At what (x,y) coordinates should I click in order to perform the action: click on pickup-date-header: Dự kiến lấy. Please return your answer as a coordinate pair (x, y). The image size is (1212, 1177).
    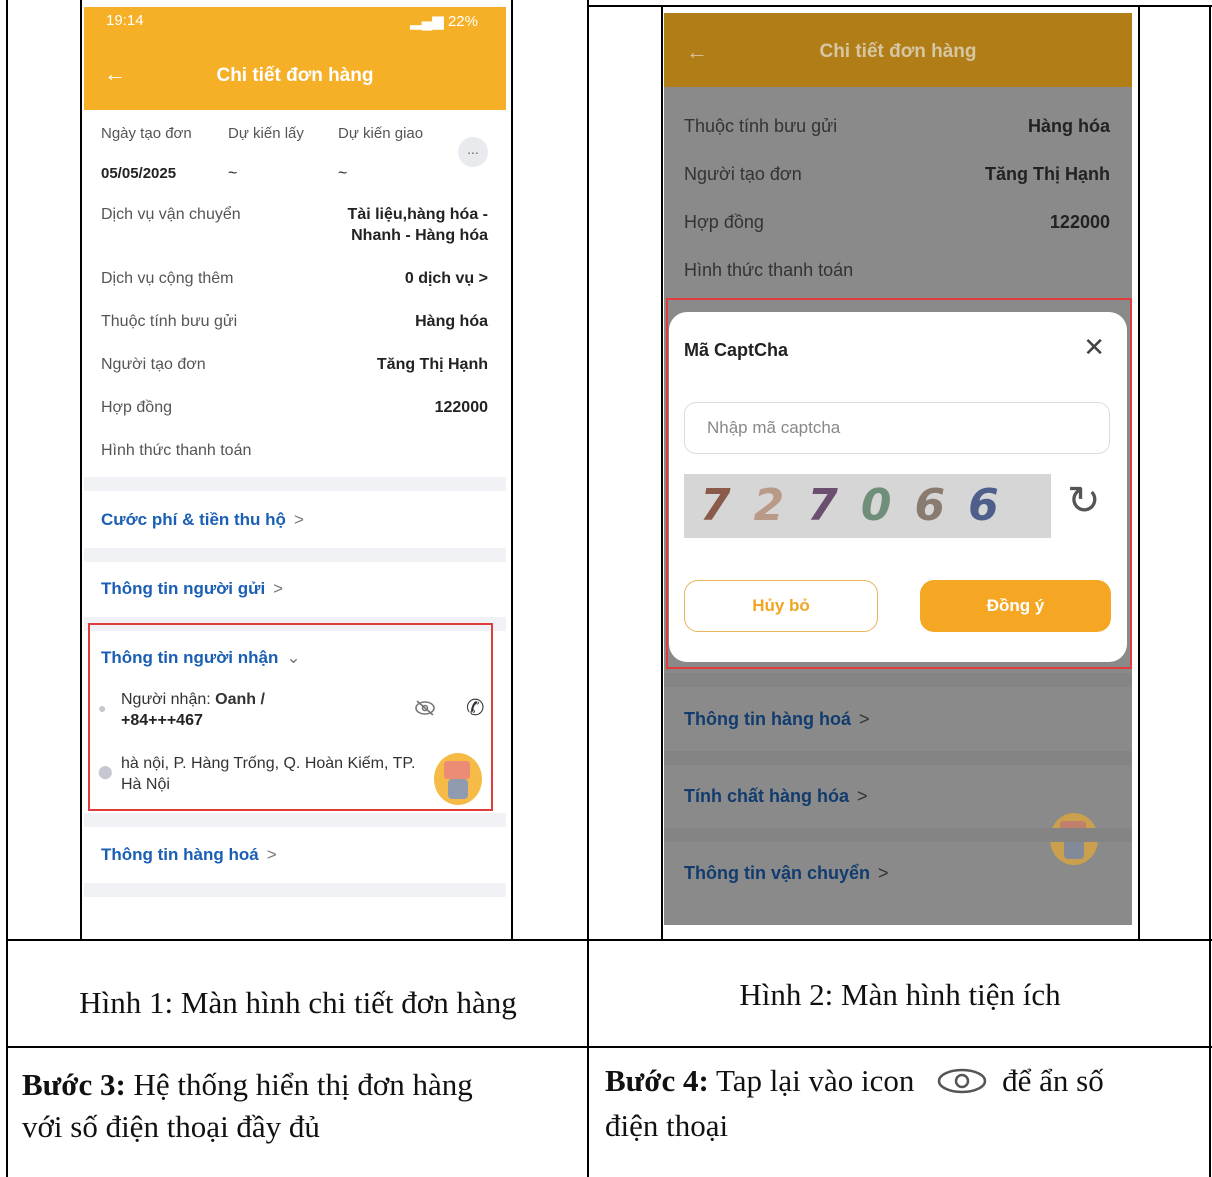
    Looking at the image, I should click on (266, 133).